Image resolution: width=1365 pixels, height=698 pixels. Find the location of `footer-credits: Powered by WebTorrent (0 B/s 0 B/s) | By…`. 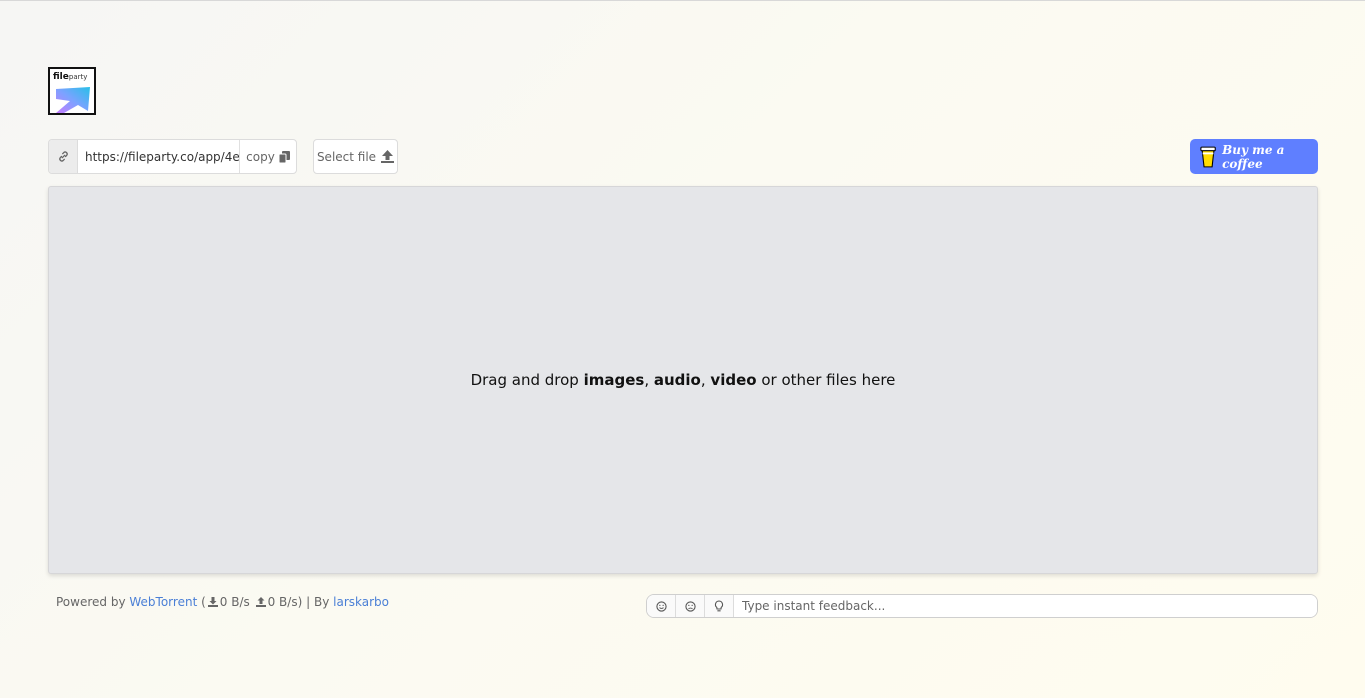

footer-credits: Powered by WebTorrent (0 B/s 0 B/s) | By… is located at coordinates (222, 602).